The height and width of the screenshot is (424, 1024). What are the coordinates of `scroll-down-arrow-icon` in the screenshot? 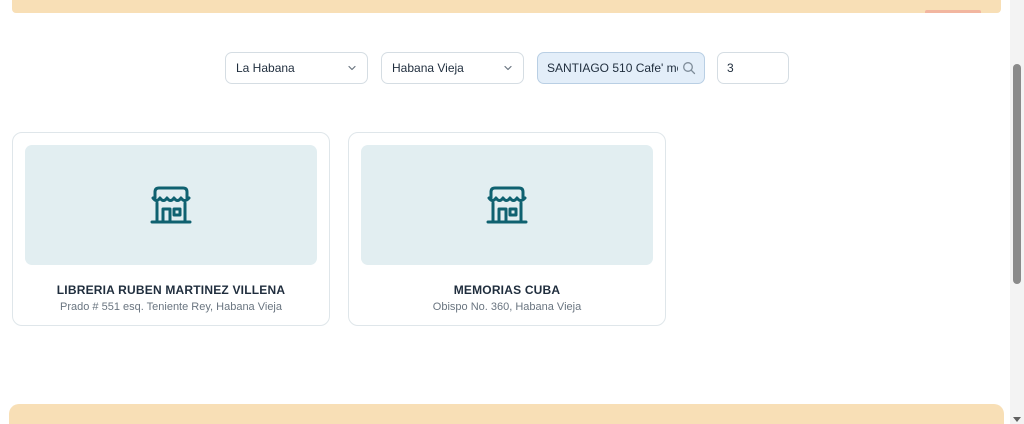 It's located at (1017, 419).